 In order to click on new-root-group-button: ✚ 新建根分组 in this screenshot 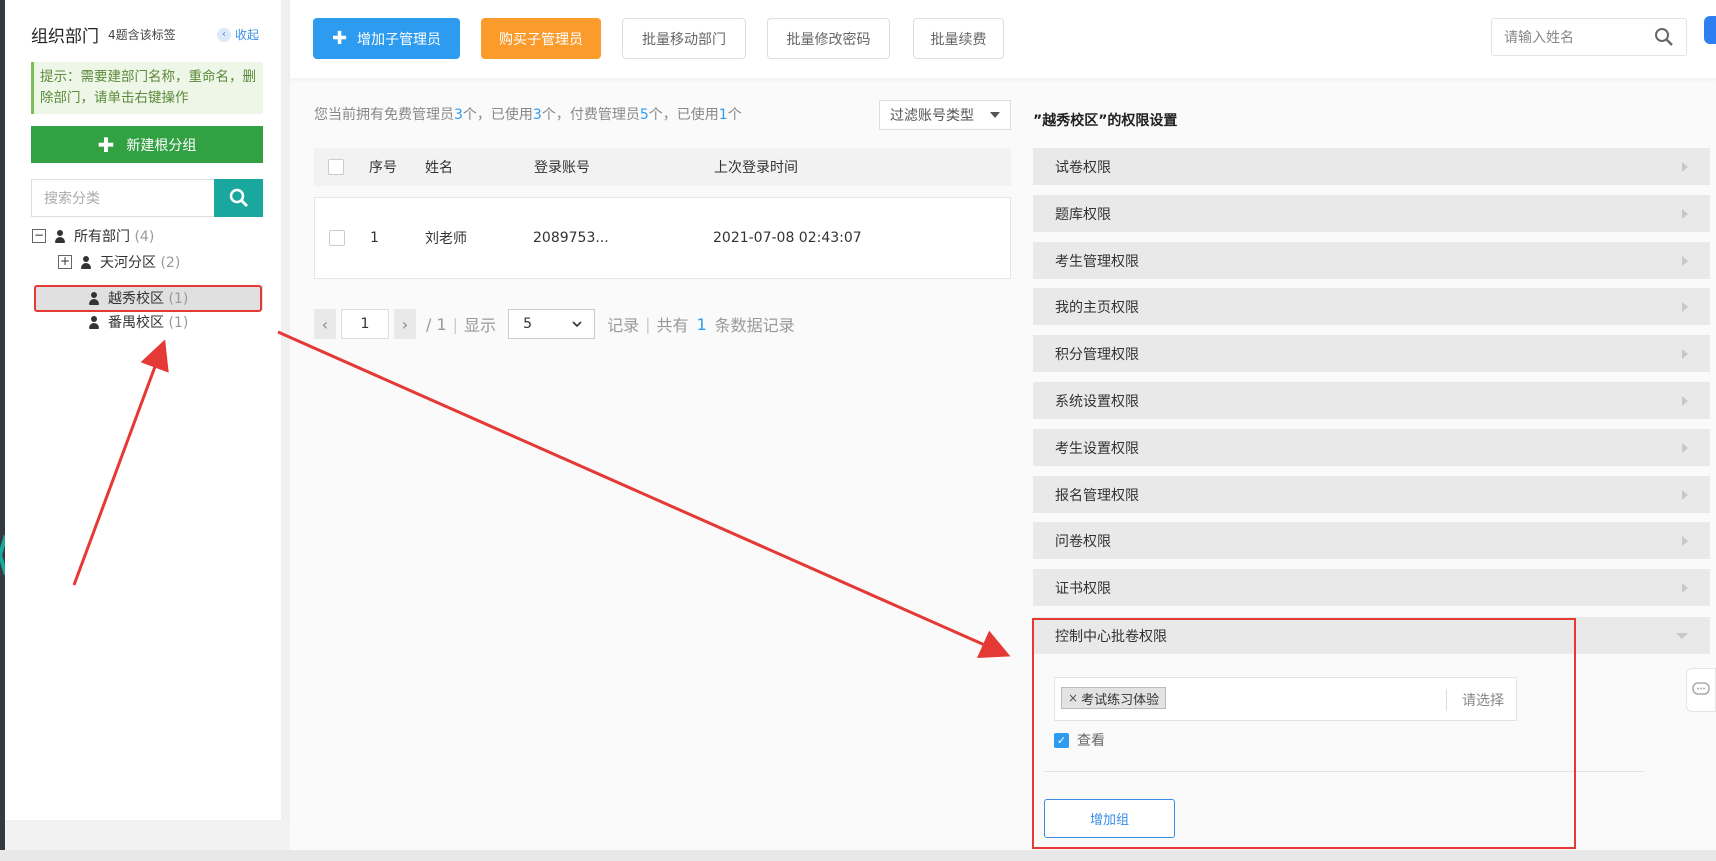, I will do `click(147, 144)`.